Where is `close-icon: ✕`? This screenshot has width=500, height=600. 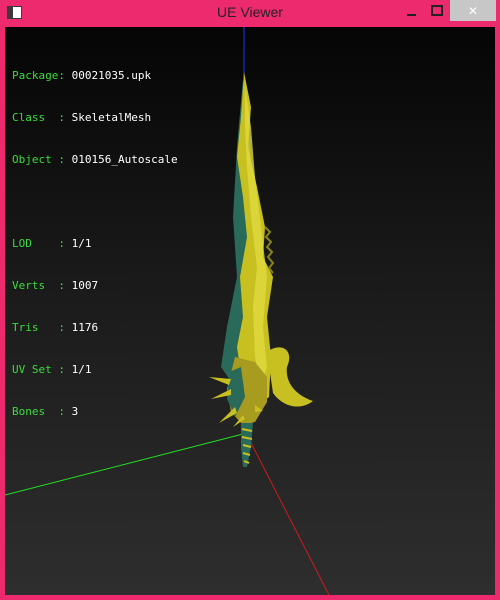 close-icon: ✕ is located at coordinates (473, 10).